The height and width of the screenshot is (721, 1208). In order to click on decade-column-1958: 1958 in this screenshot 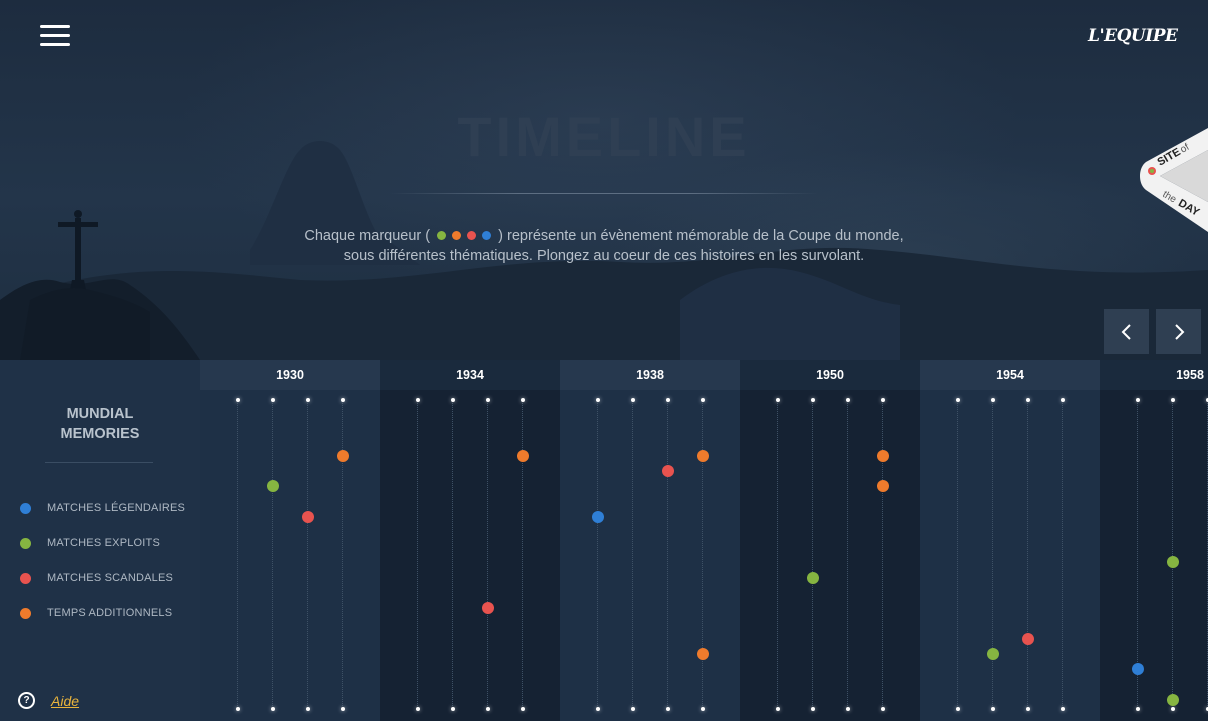, I will do `click(1154, 540)`.